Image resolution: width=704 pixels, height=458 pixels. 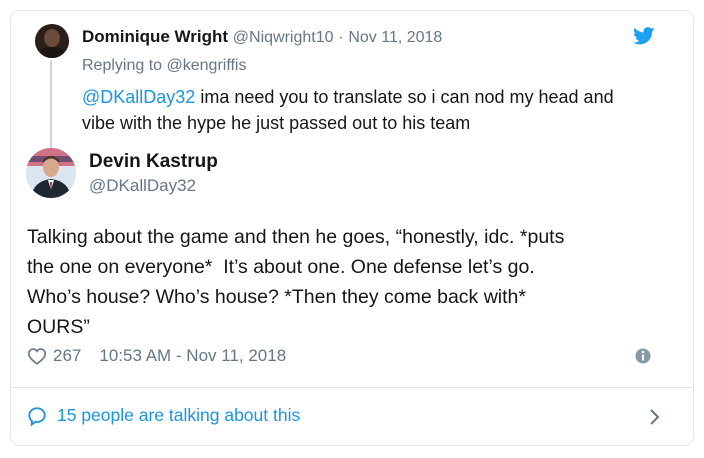 I want to click on replying-to-prefix: Replying to, so click(x=122, y=65).